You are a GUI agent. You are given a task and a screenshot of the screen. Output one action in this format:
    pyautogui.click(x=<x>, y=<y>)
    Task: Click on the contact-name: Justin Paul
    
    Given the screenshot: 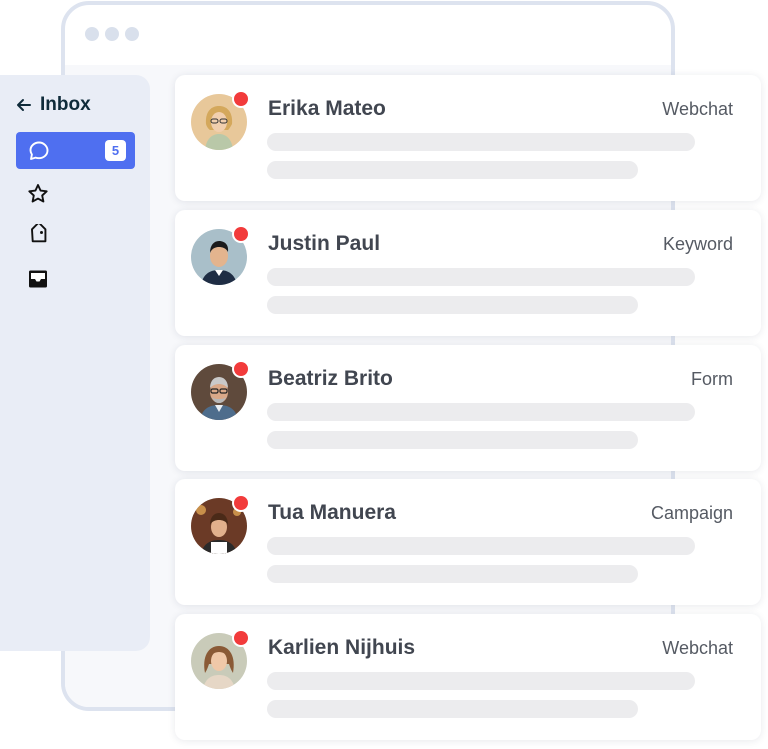 What is the action you would take?
    pyautogui.click(x=324, y=243)
    